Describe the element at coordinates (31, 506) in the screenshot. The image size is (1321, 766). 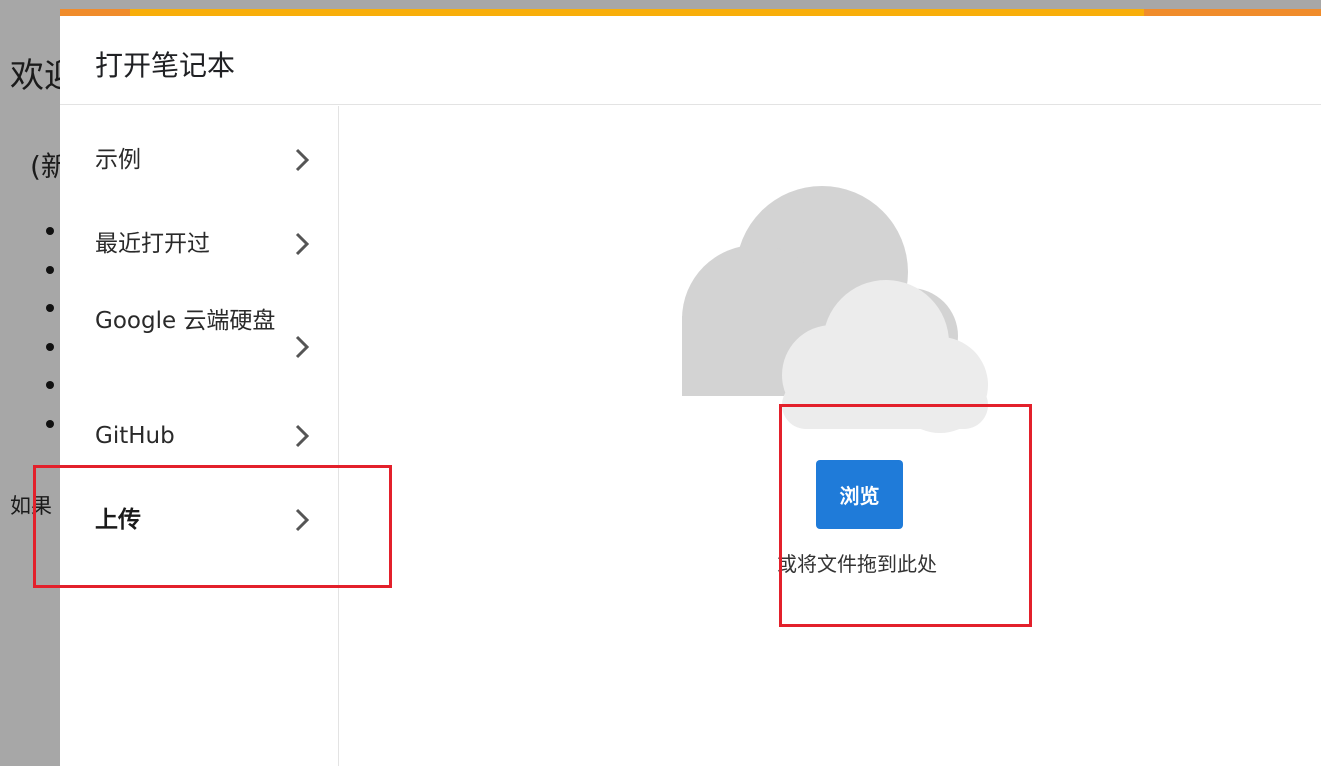
I see `background-footer: 如果` at that location.